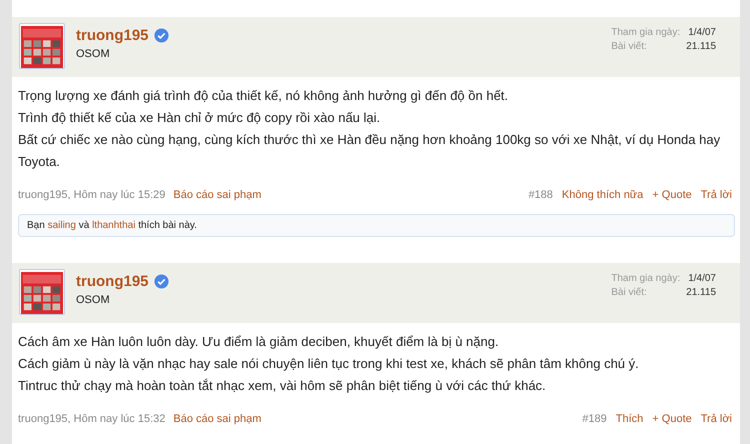 Image resolution: width=750 pixels, height=444 pixels. I want to click on user-link: lthanhthai, so click(114, 225).